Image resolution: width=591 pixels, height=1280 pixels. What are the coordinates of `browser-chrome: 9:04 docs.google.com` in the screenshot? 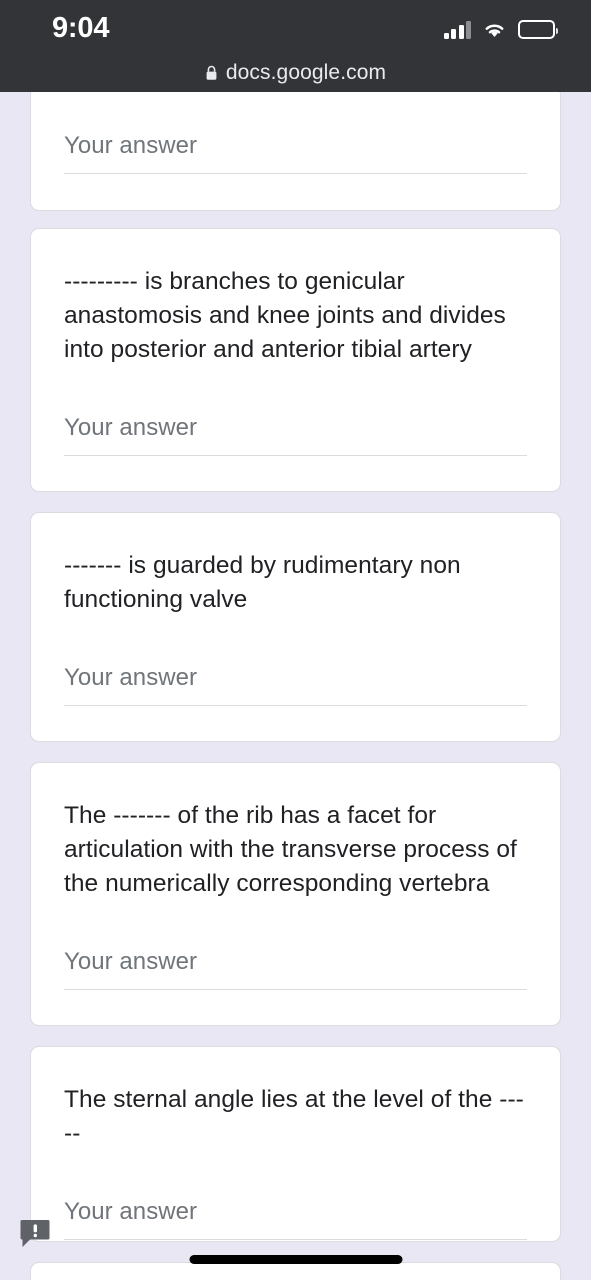 It's located at (295, 46).